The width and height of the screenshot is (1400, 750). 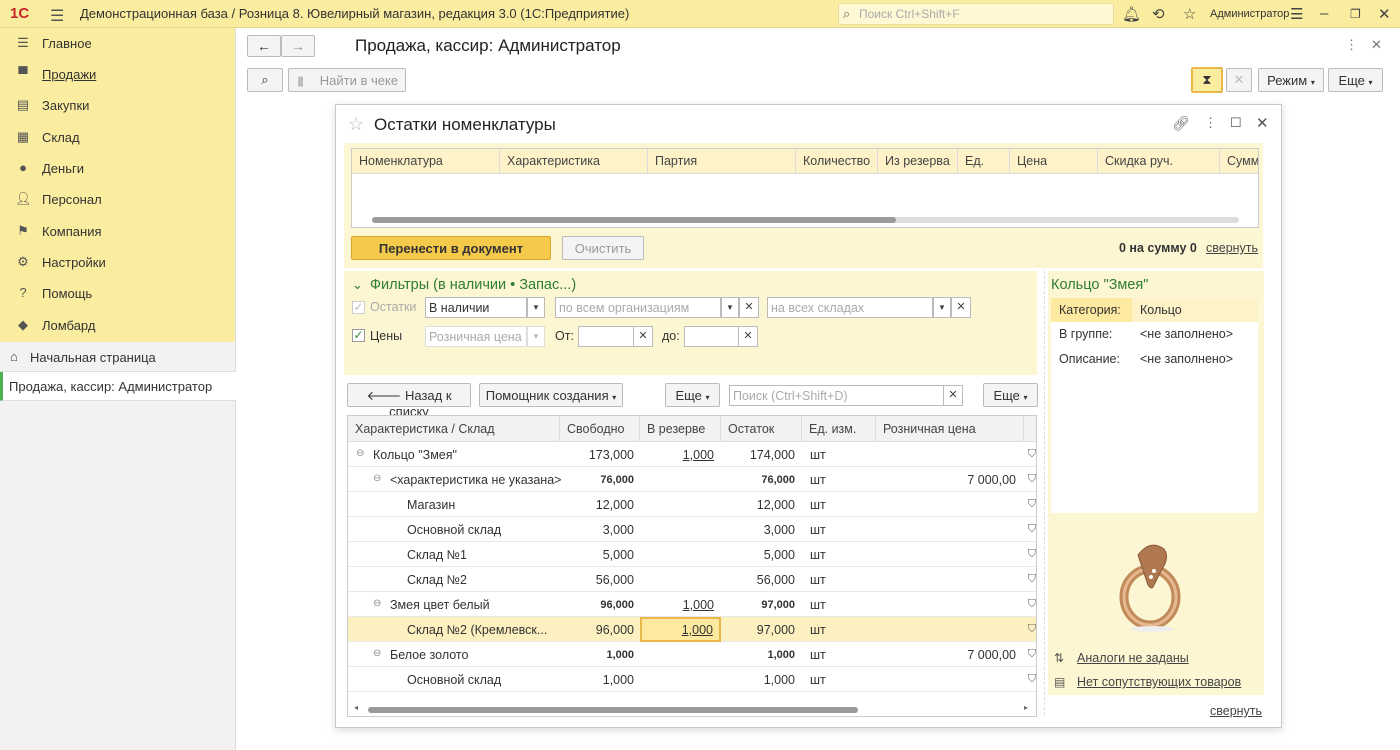 I want to click on form-close-icon: ✕, so click(x=1376, y=45).